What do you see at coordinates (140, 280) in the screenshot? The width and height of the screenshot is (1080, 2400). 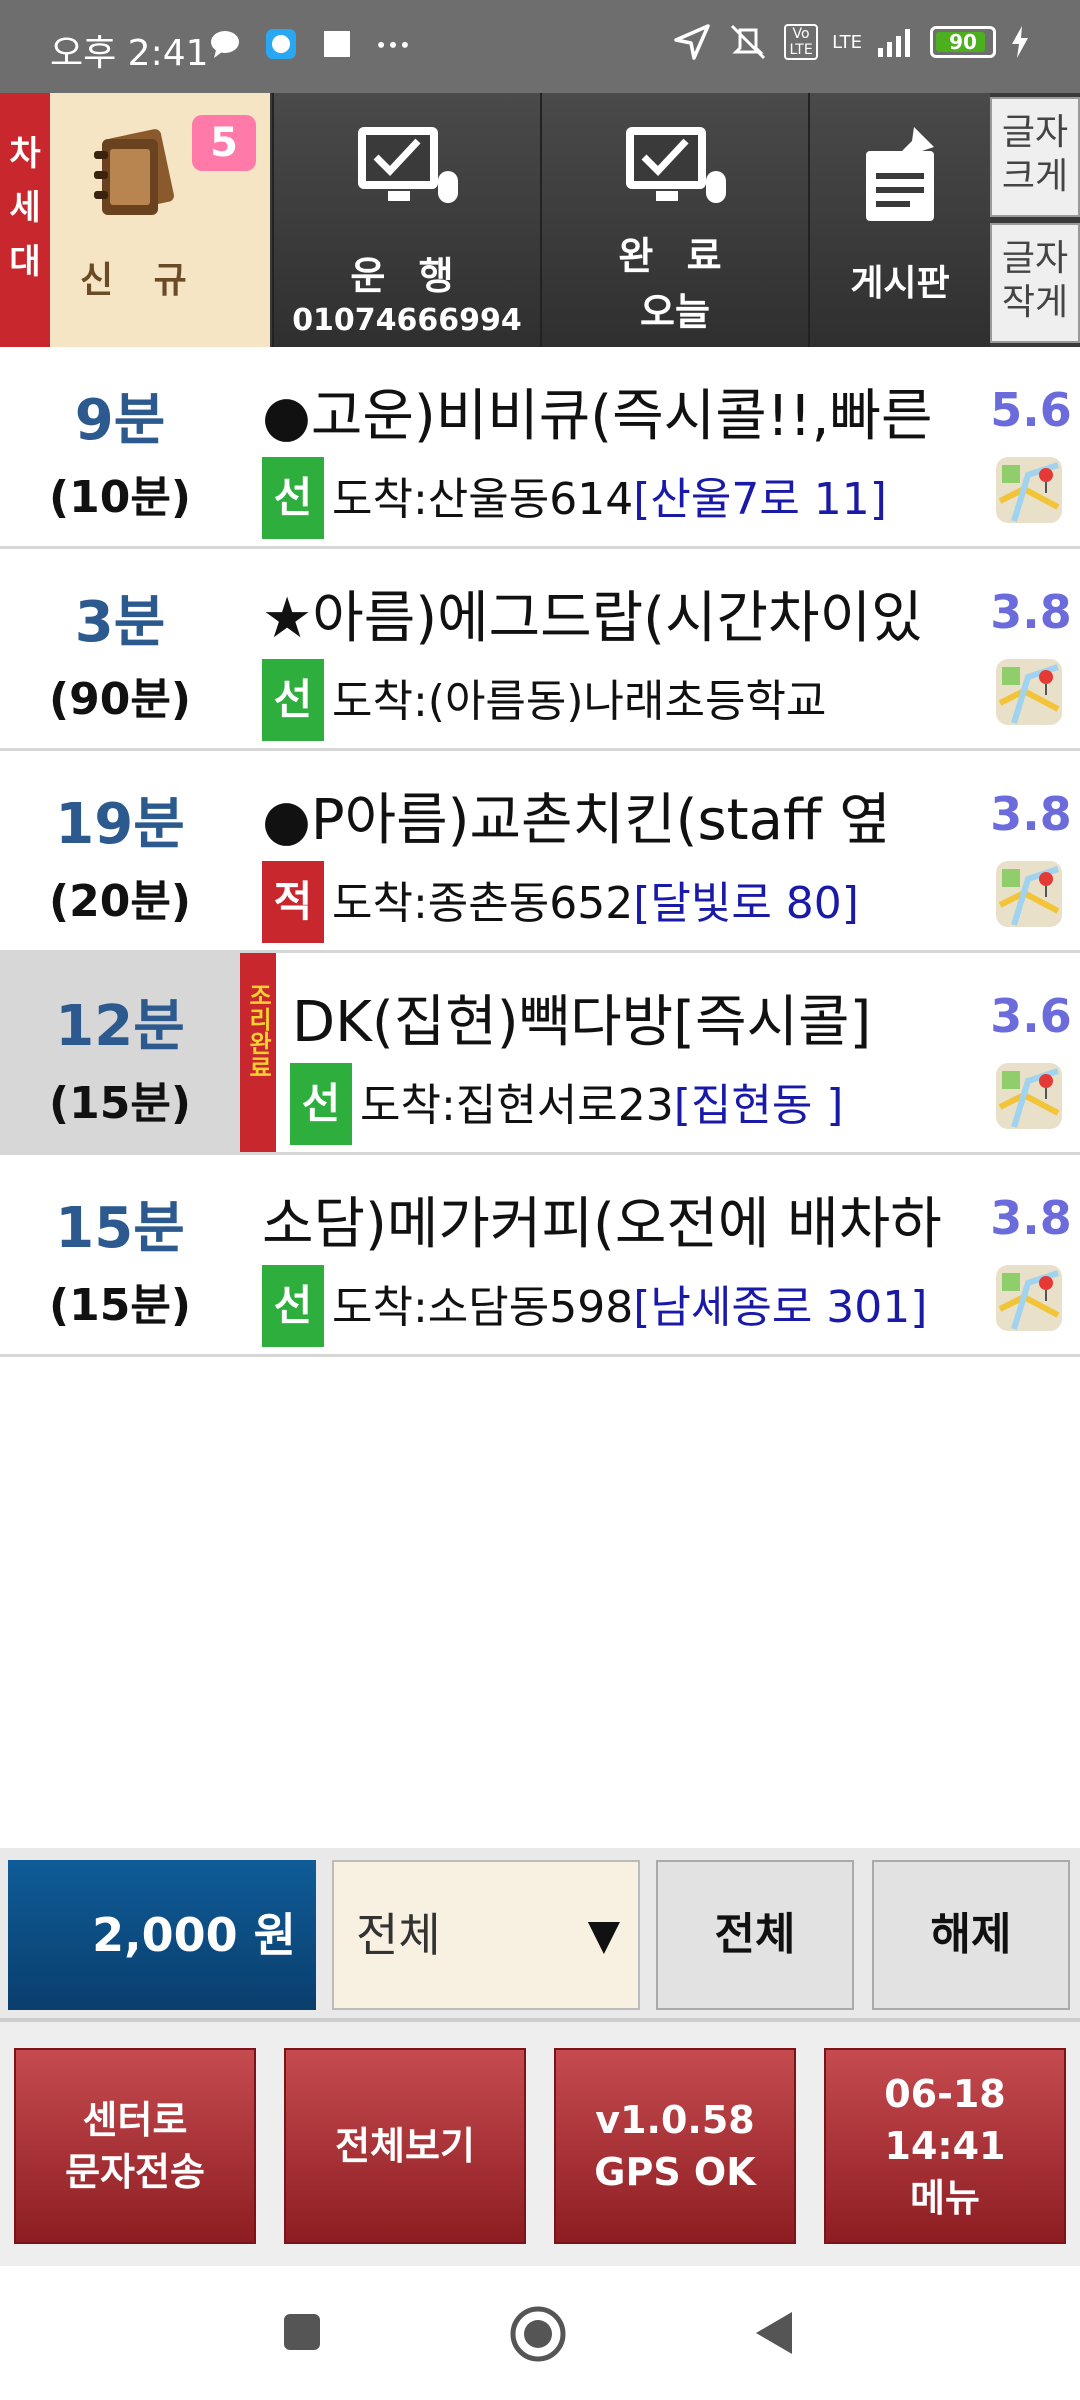 I see `tab-new-label: 신 규` at bounding box center [140, 280].